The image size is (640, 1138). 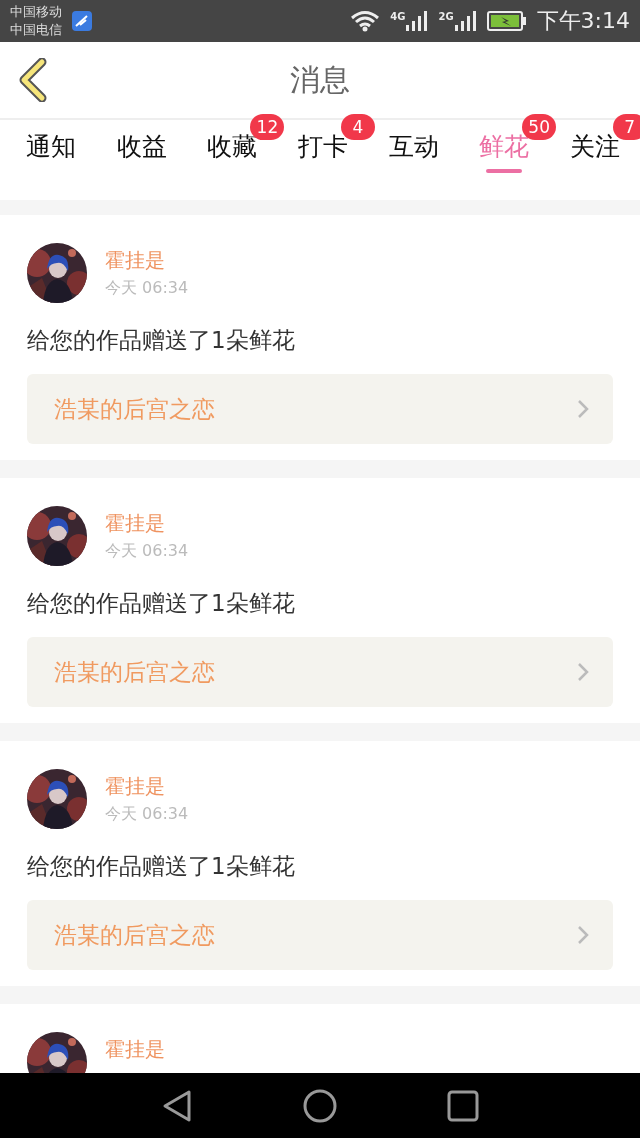 What do you see at coordinates (446, 16) in the screenshot?
I see `network-type: 2G` at bounding box center [446, 16].